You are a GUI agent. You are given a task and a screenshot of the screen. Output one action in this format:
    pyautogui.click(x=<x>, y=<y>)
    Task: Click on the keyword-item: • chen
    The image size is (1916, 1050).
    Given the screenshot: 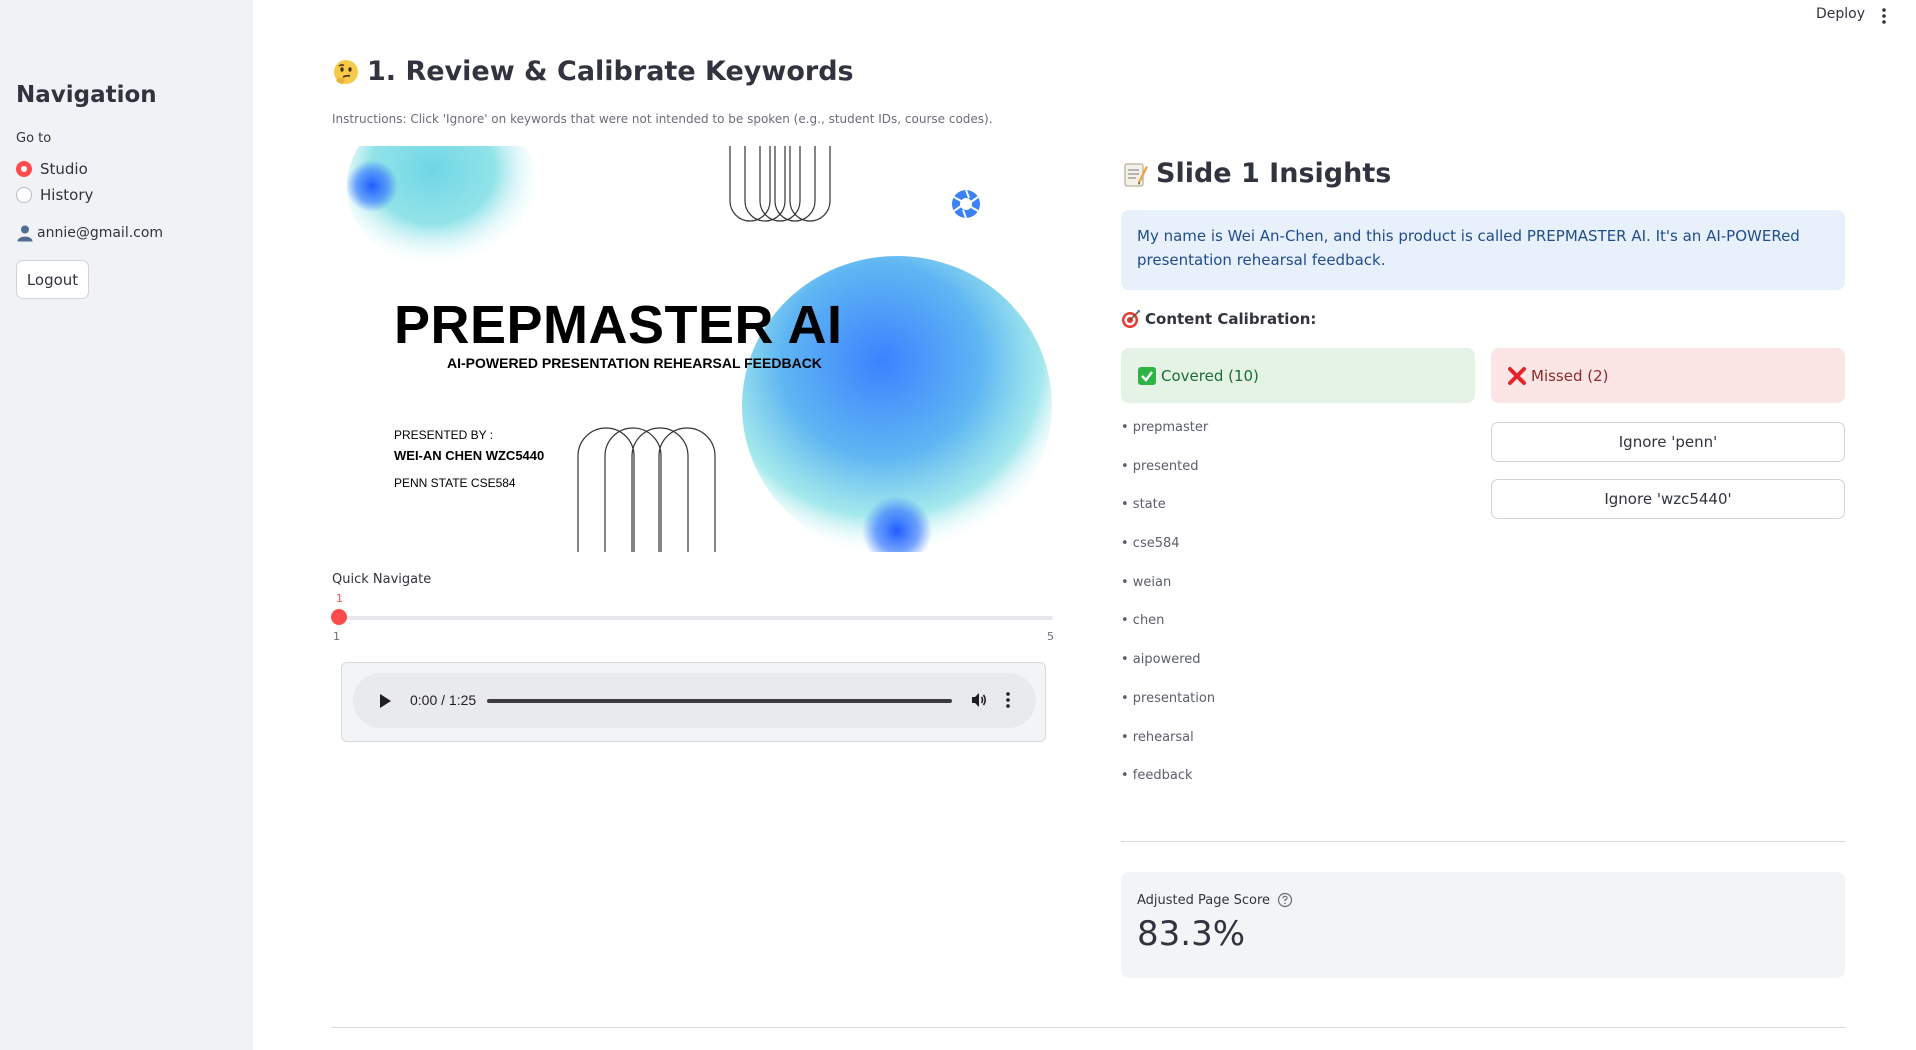 What is the action you would take?
    pyautogui.click(x=1143, y=621)
    